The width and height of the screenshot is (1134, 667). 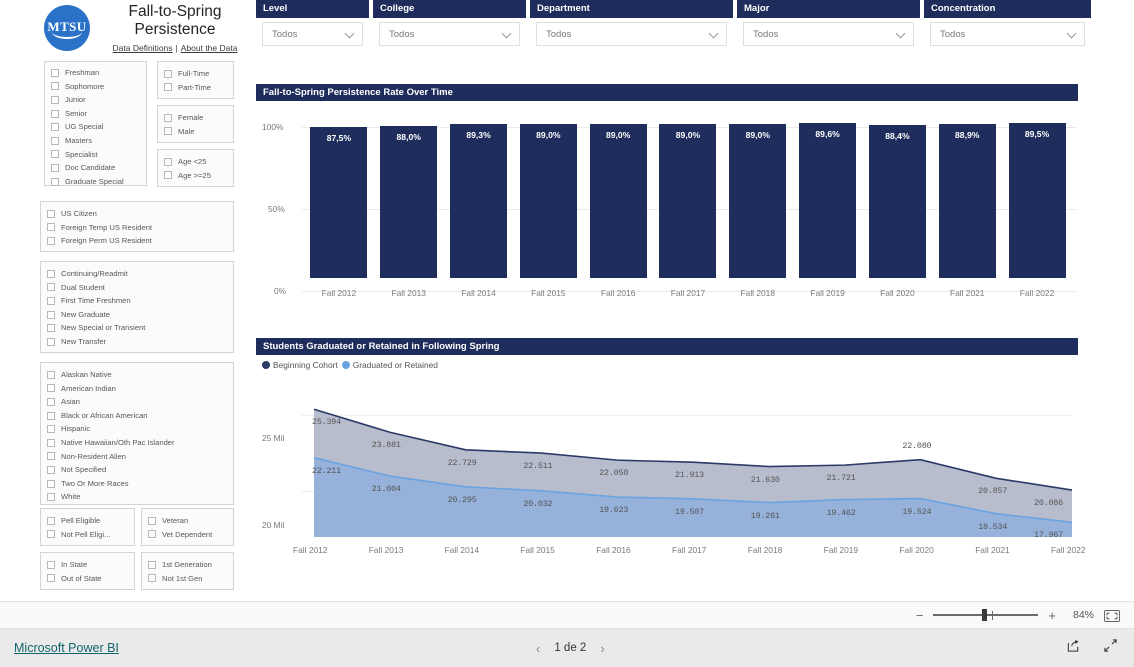 What do you see at coordinates (87, 571) in the screenshot?
I see `slicer-residency: In State Out of State` at bounding box center [87, 571].